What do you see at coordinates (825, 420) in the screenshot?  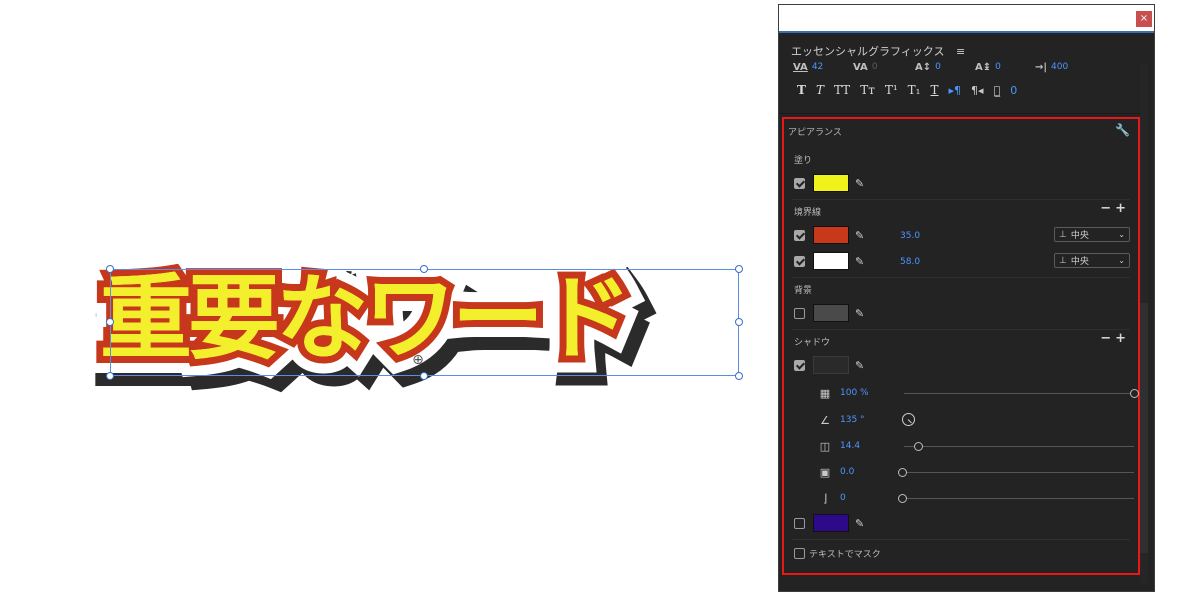 I see `angle-icon: ∠` at bounding box center [825, 420].